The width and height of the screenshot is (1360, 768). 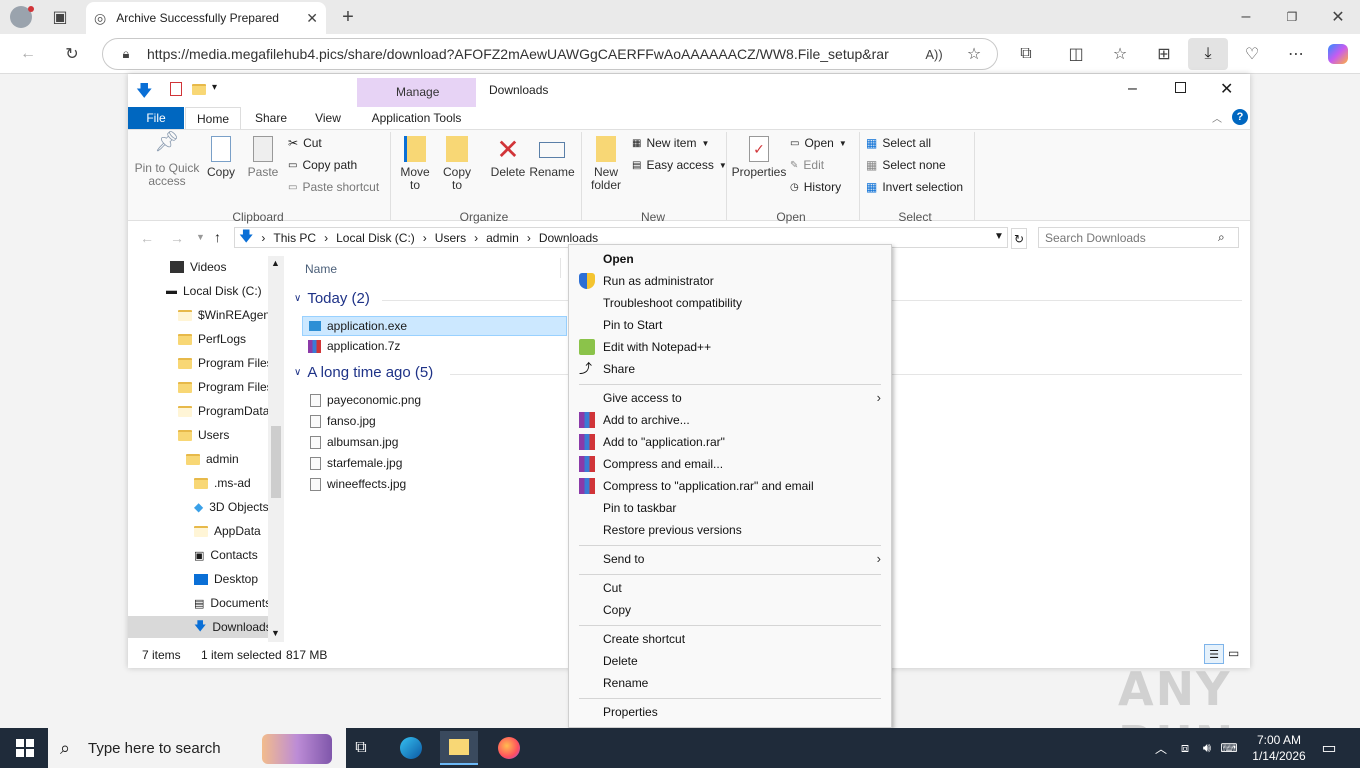 I want to click on paste-button: Paste, so click(x=263, y=157).